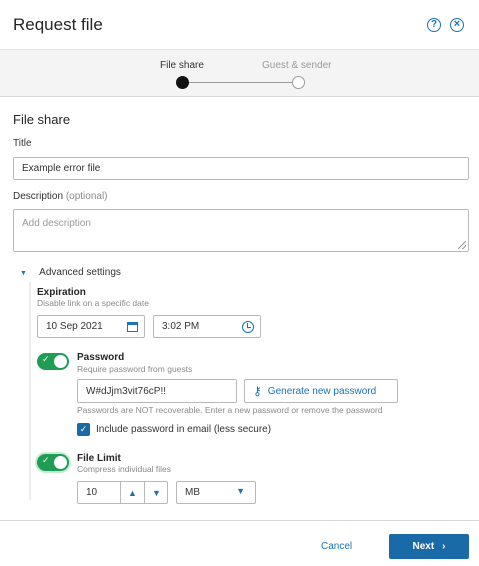 This screenshot has height=566, width=479. Describe the element at coordinates (42, 119) in the screenshot. I see `section-title: File share` at that location.